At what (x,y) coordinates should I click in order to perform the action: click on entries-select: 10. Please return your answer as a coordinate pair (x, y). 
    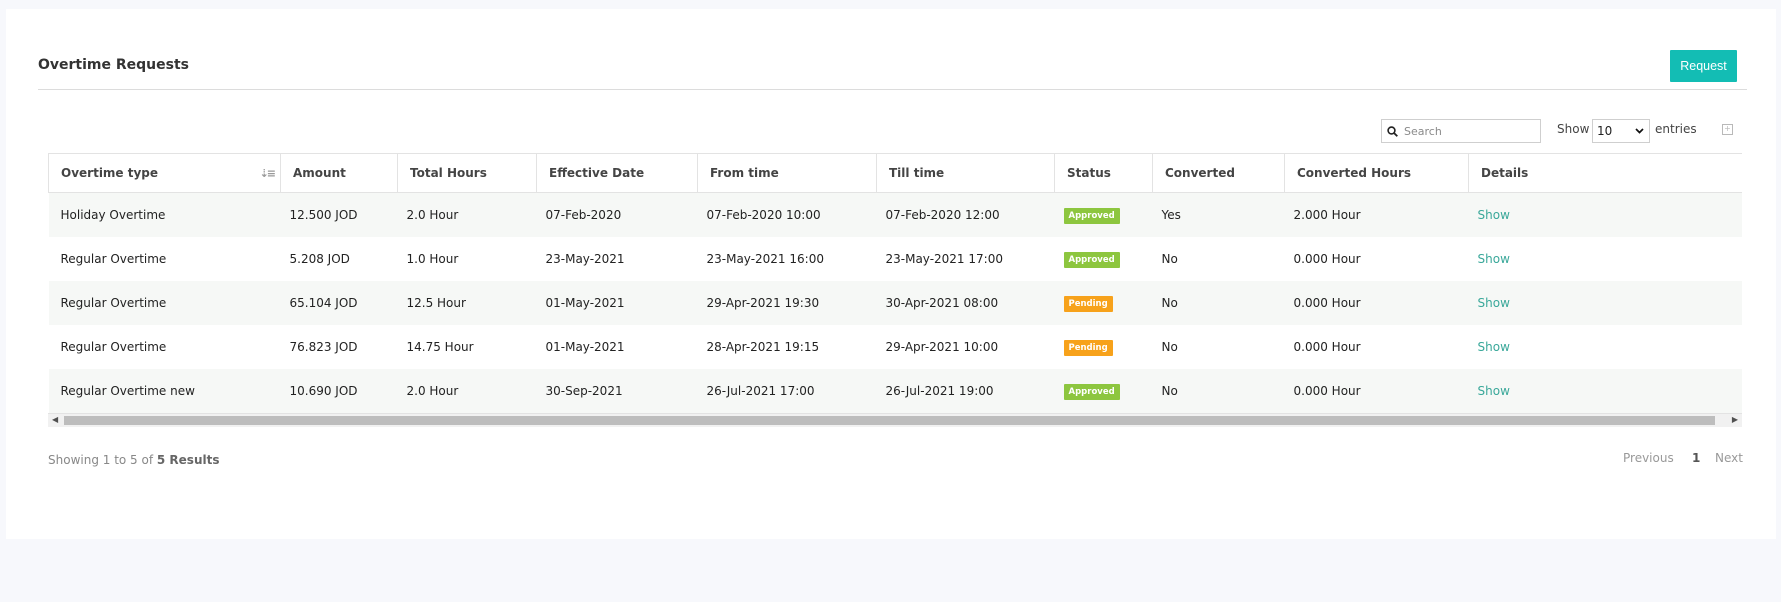
    Looking at the image, I should click on (1621, 131).